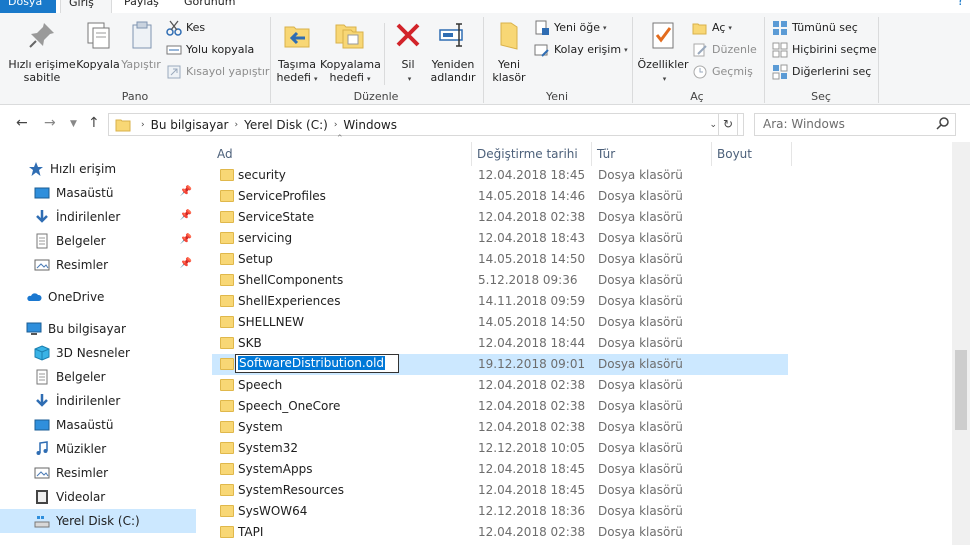 This screenshot has width=970, height=545. I want to click on pin-quick-access-button: Hızlı erişime sabitle, so click(42, 51).